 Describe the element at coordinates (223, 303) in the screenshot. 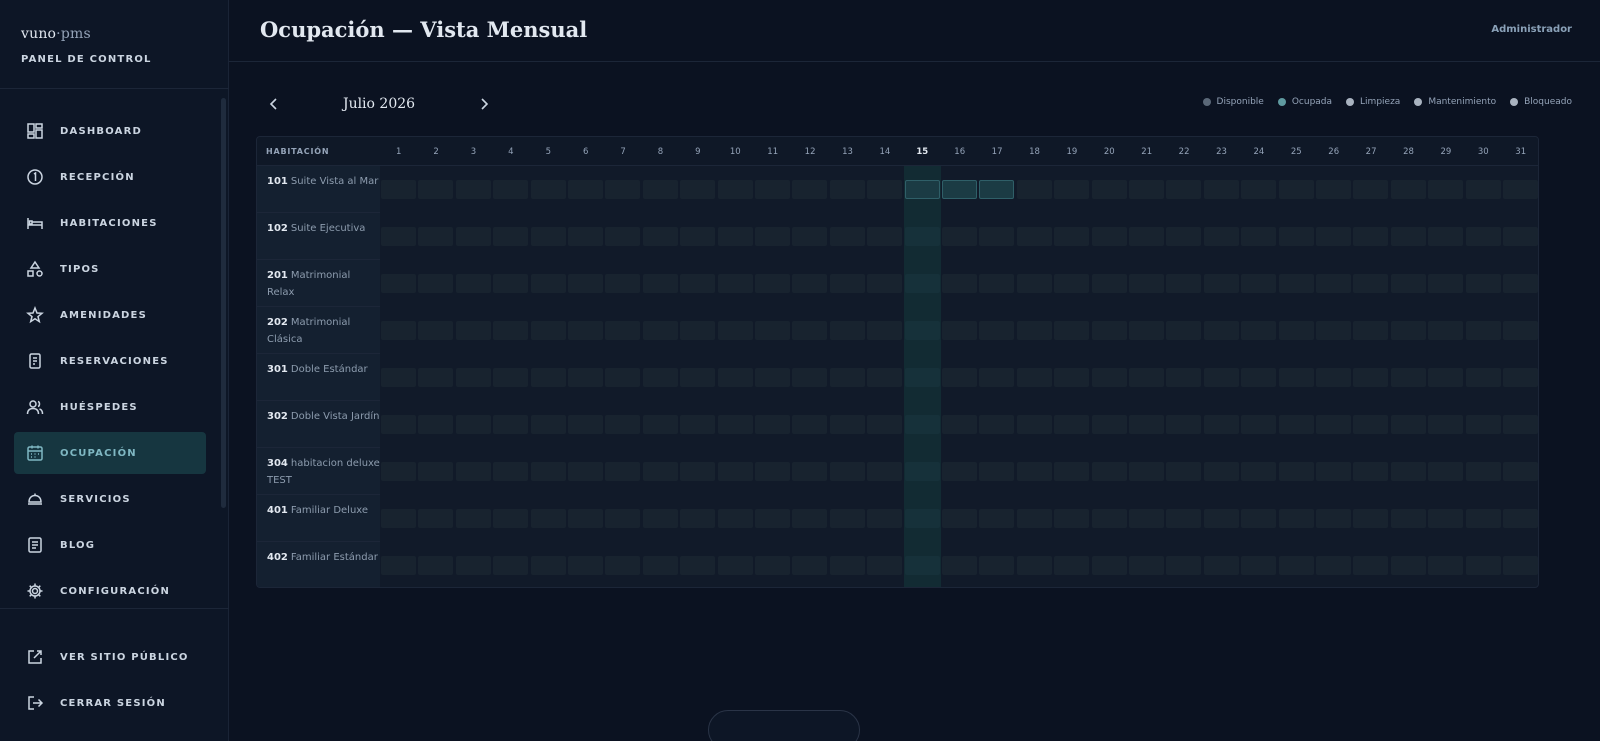

I see `sidebar-scrollbar` at that location.